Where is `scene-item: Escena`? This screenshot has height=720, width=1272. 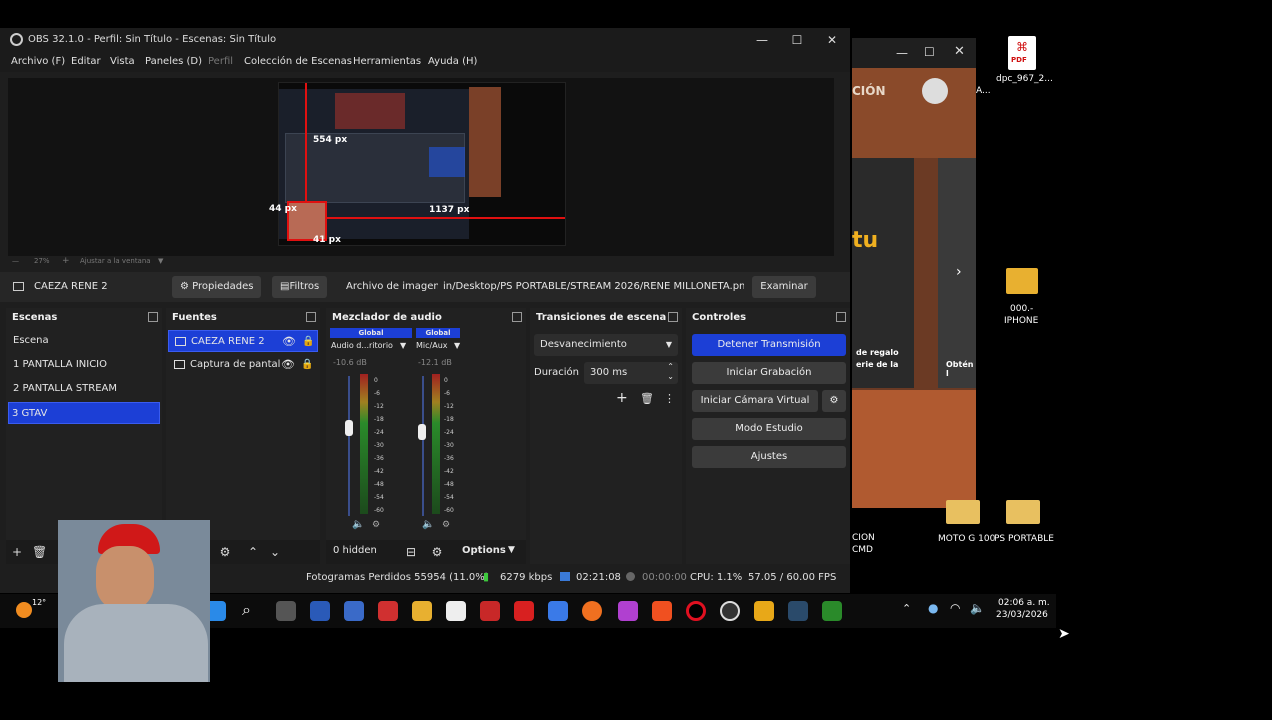 scene-item: Escena is located at coordinates (85, 341).